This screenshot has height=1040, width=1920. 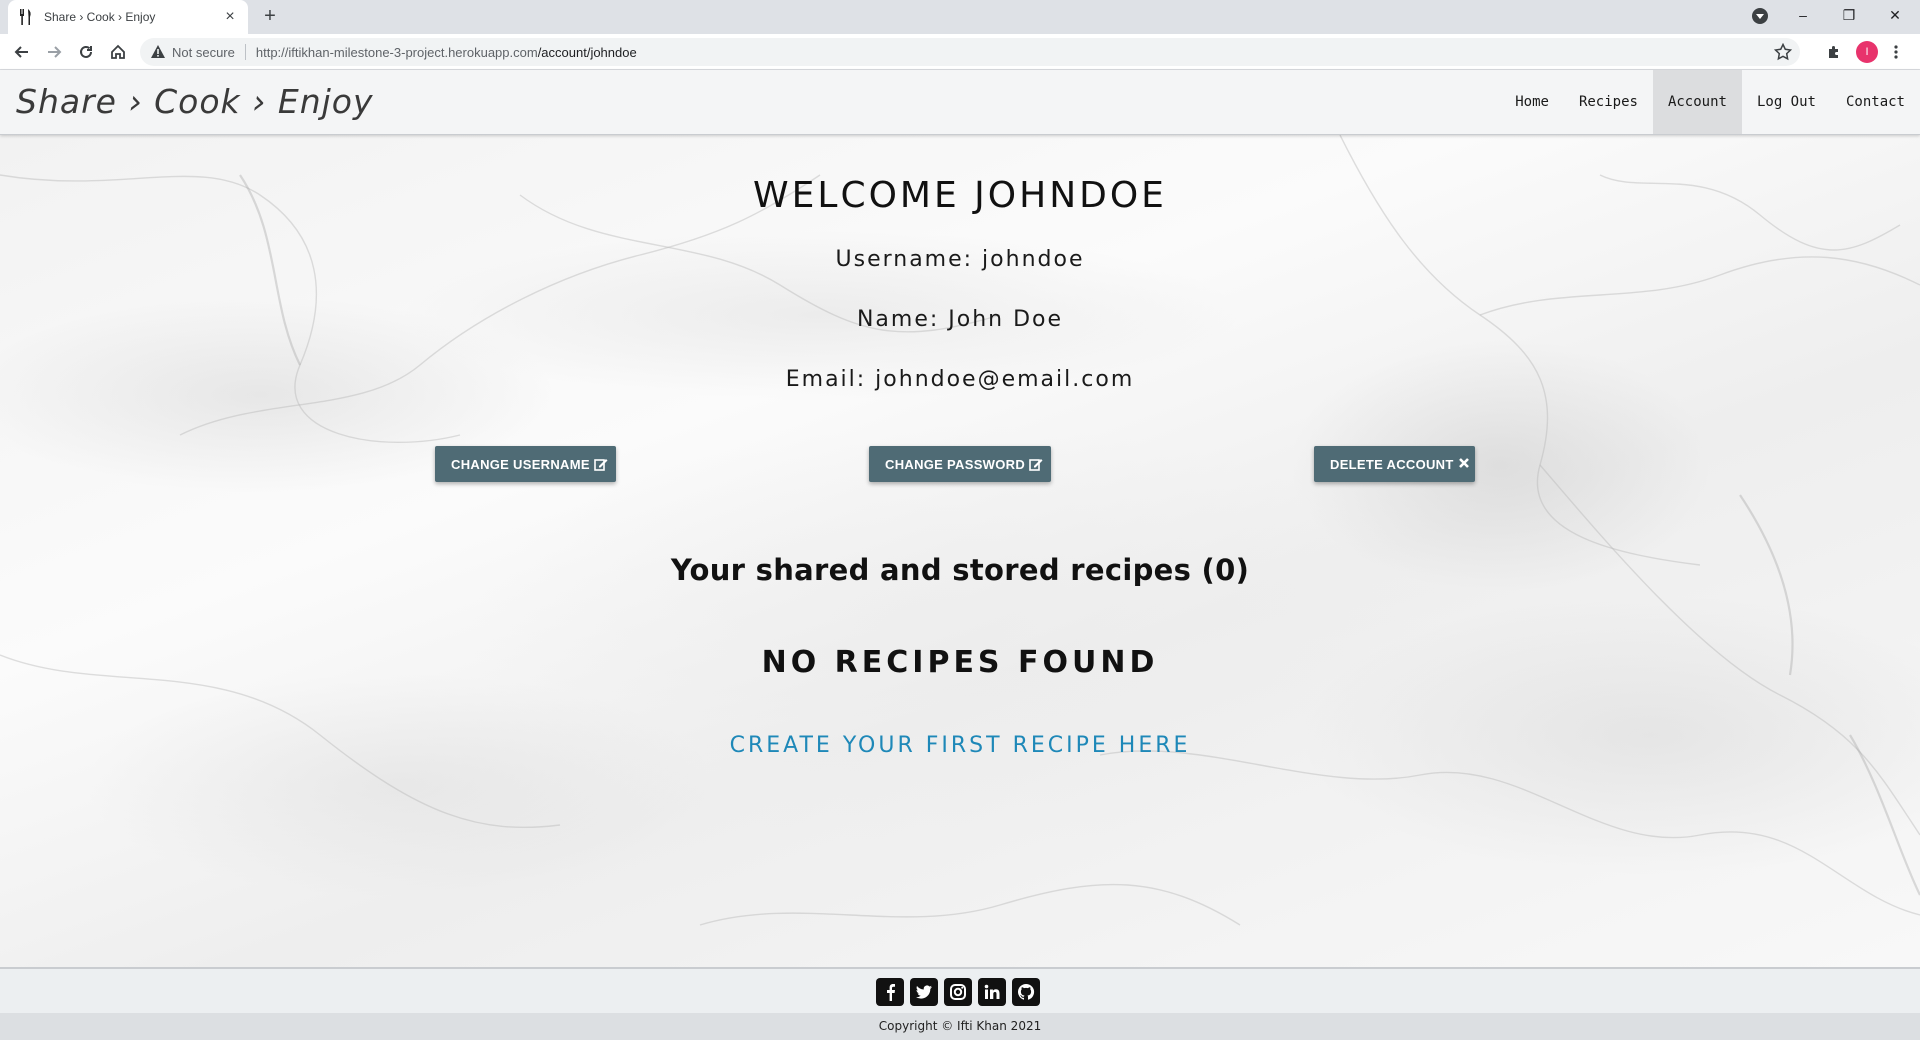 What do you see at coordinates (960, 379) in the screenshot?
I see `email-info: Email: johndoe@email.com` at bounding box center [960, 379].